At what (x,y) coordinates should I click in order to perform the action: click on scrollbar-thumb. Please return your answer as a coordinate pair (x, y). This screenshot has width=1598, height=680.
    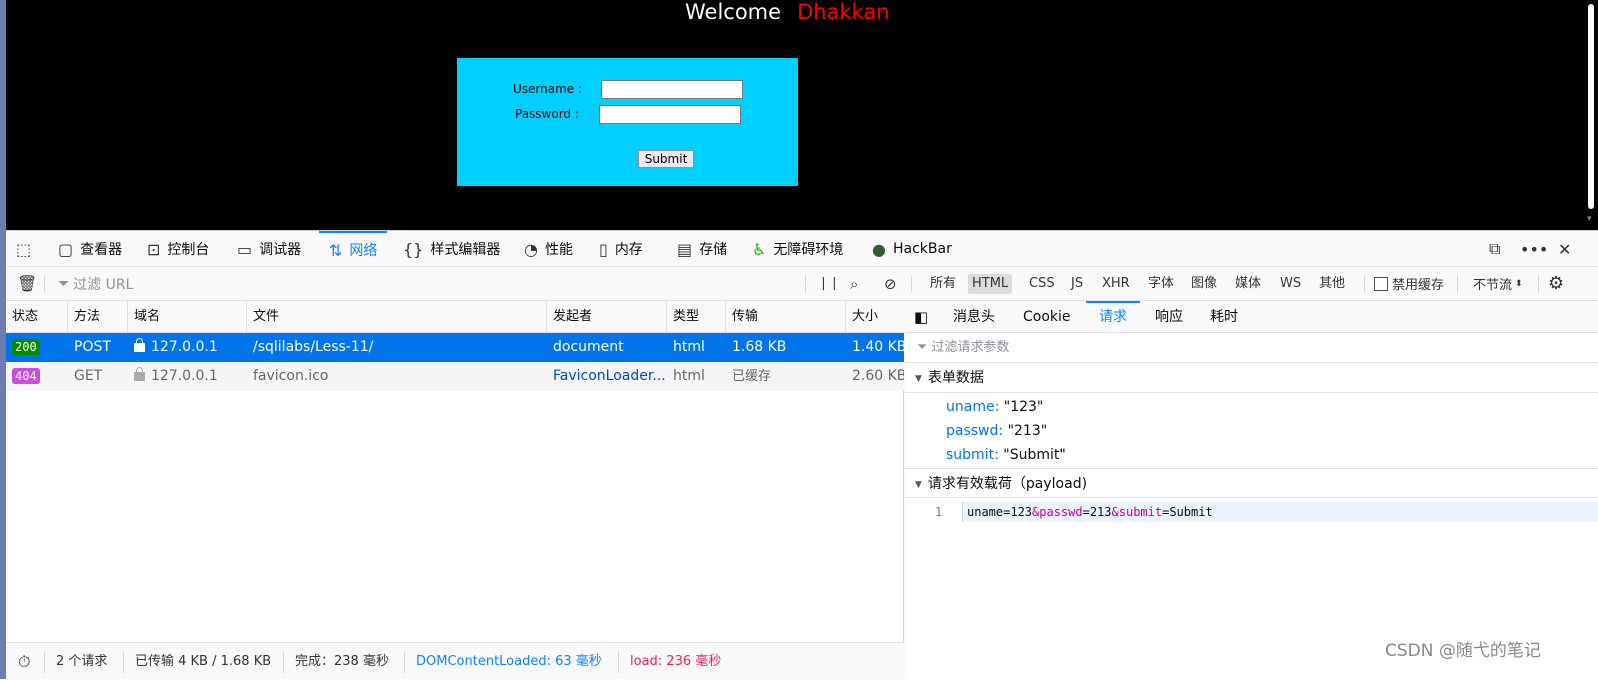
    Looking at the image, I should click on (1591, 106).